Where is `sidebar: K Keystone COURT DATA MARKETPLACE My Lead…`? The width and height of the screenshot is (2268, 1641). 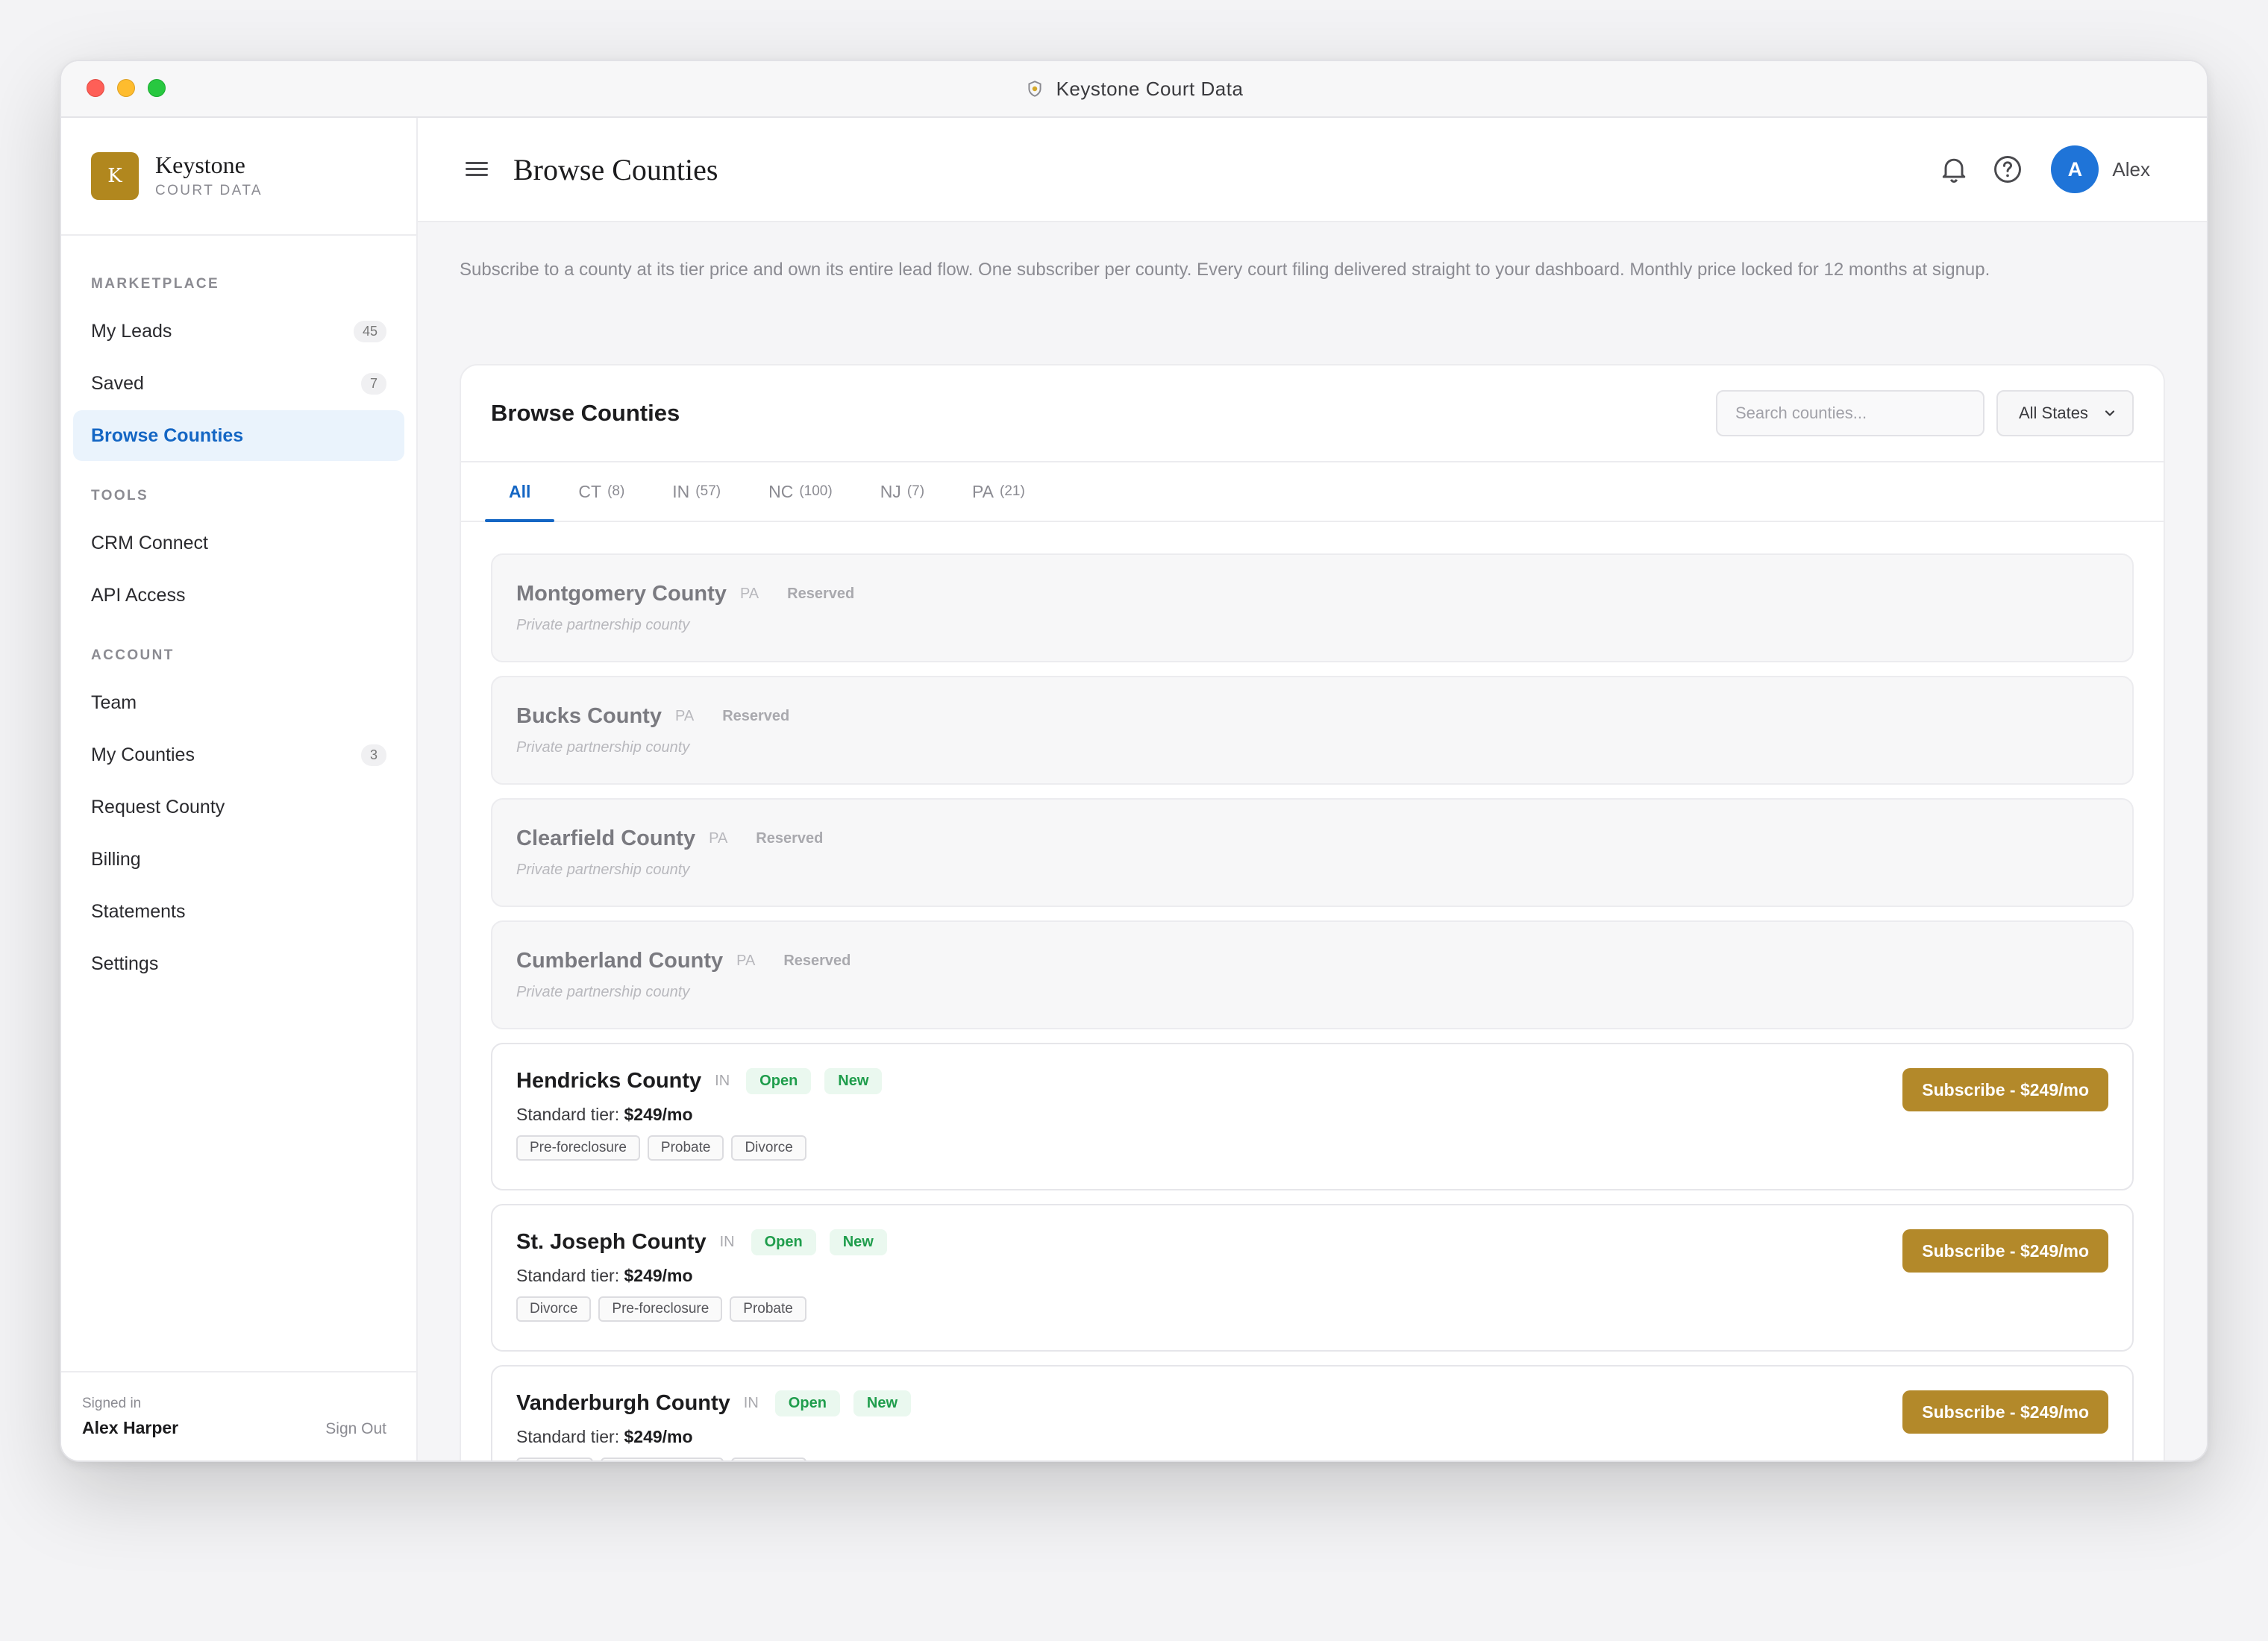
sidebar: K Keystone COURT DATA MARKETPLACE My Lead… is located at coordinates (239, 789).